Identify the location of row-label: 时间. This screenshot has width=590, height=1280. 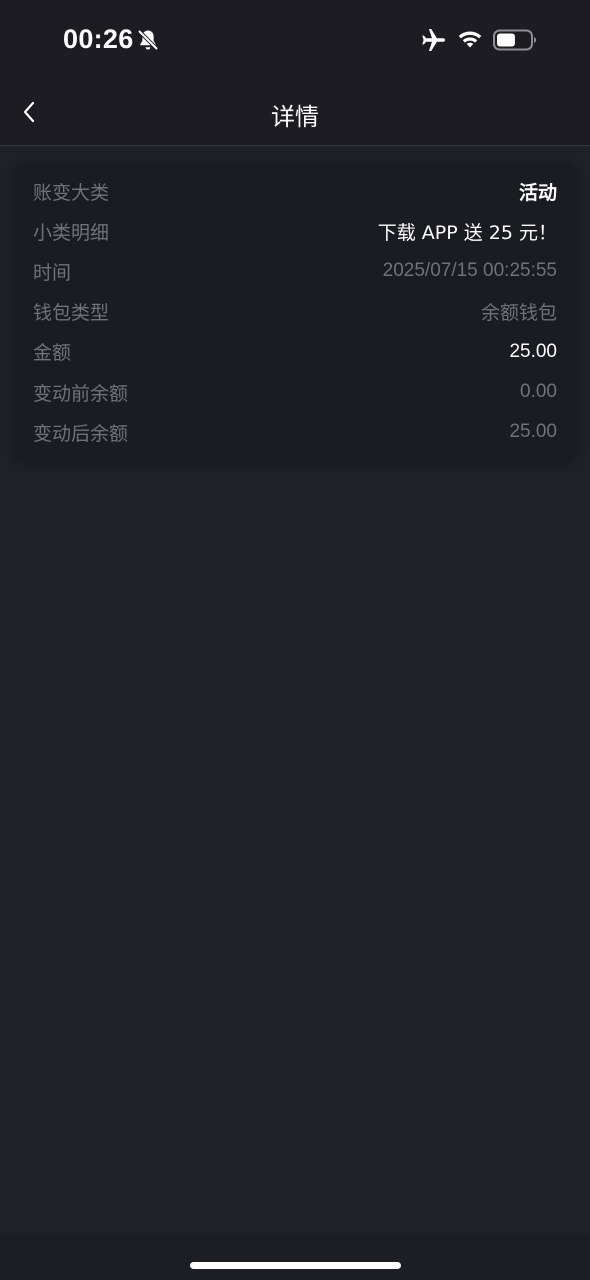
(52, 272).